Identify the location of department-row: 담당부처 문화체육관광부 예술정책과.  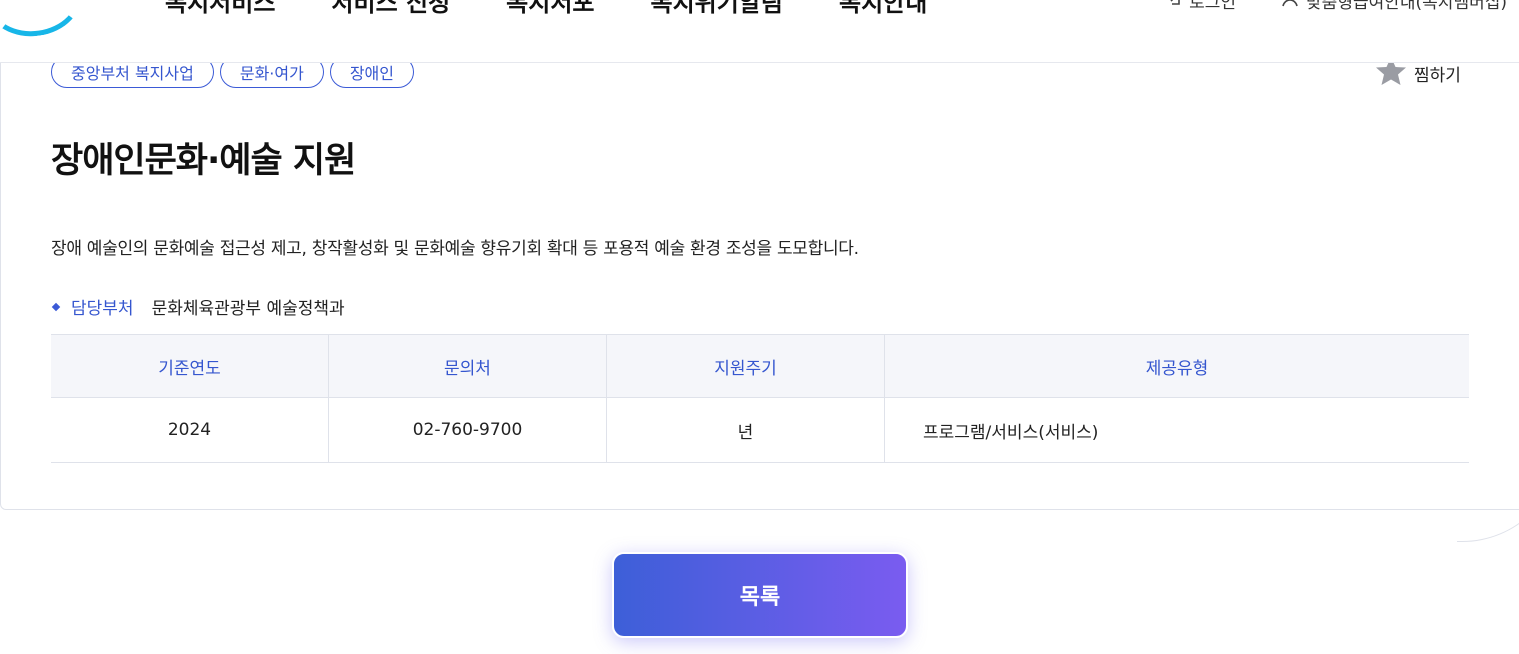
(198, 306).